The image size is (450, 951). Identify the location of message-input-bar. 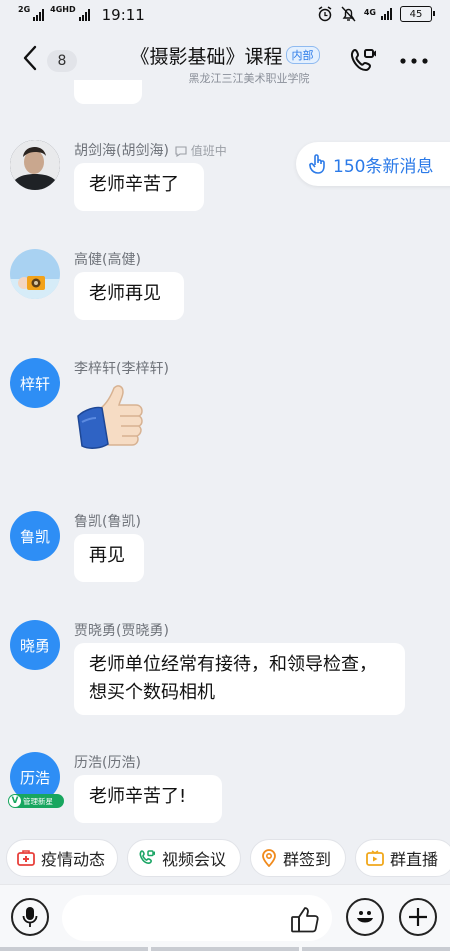
(225, 917).